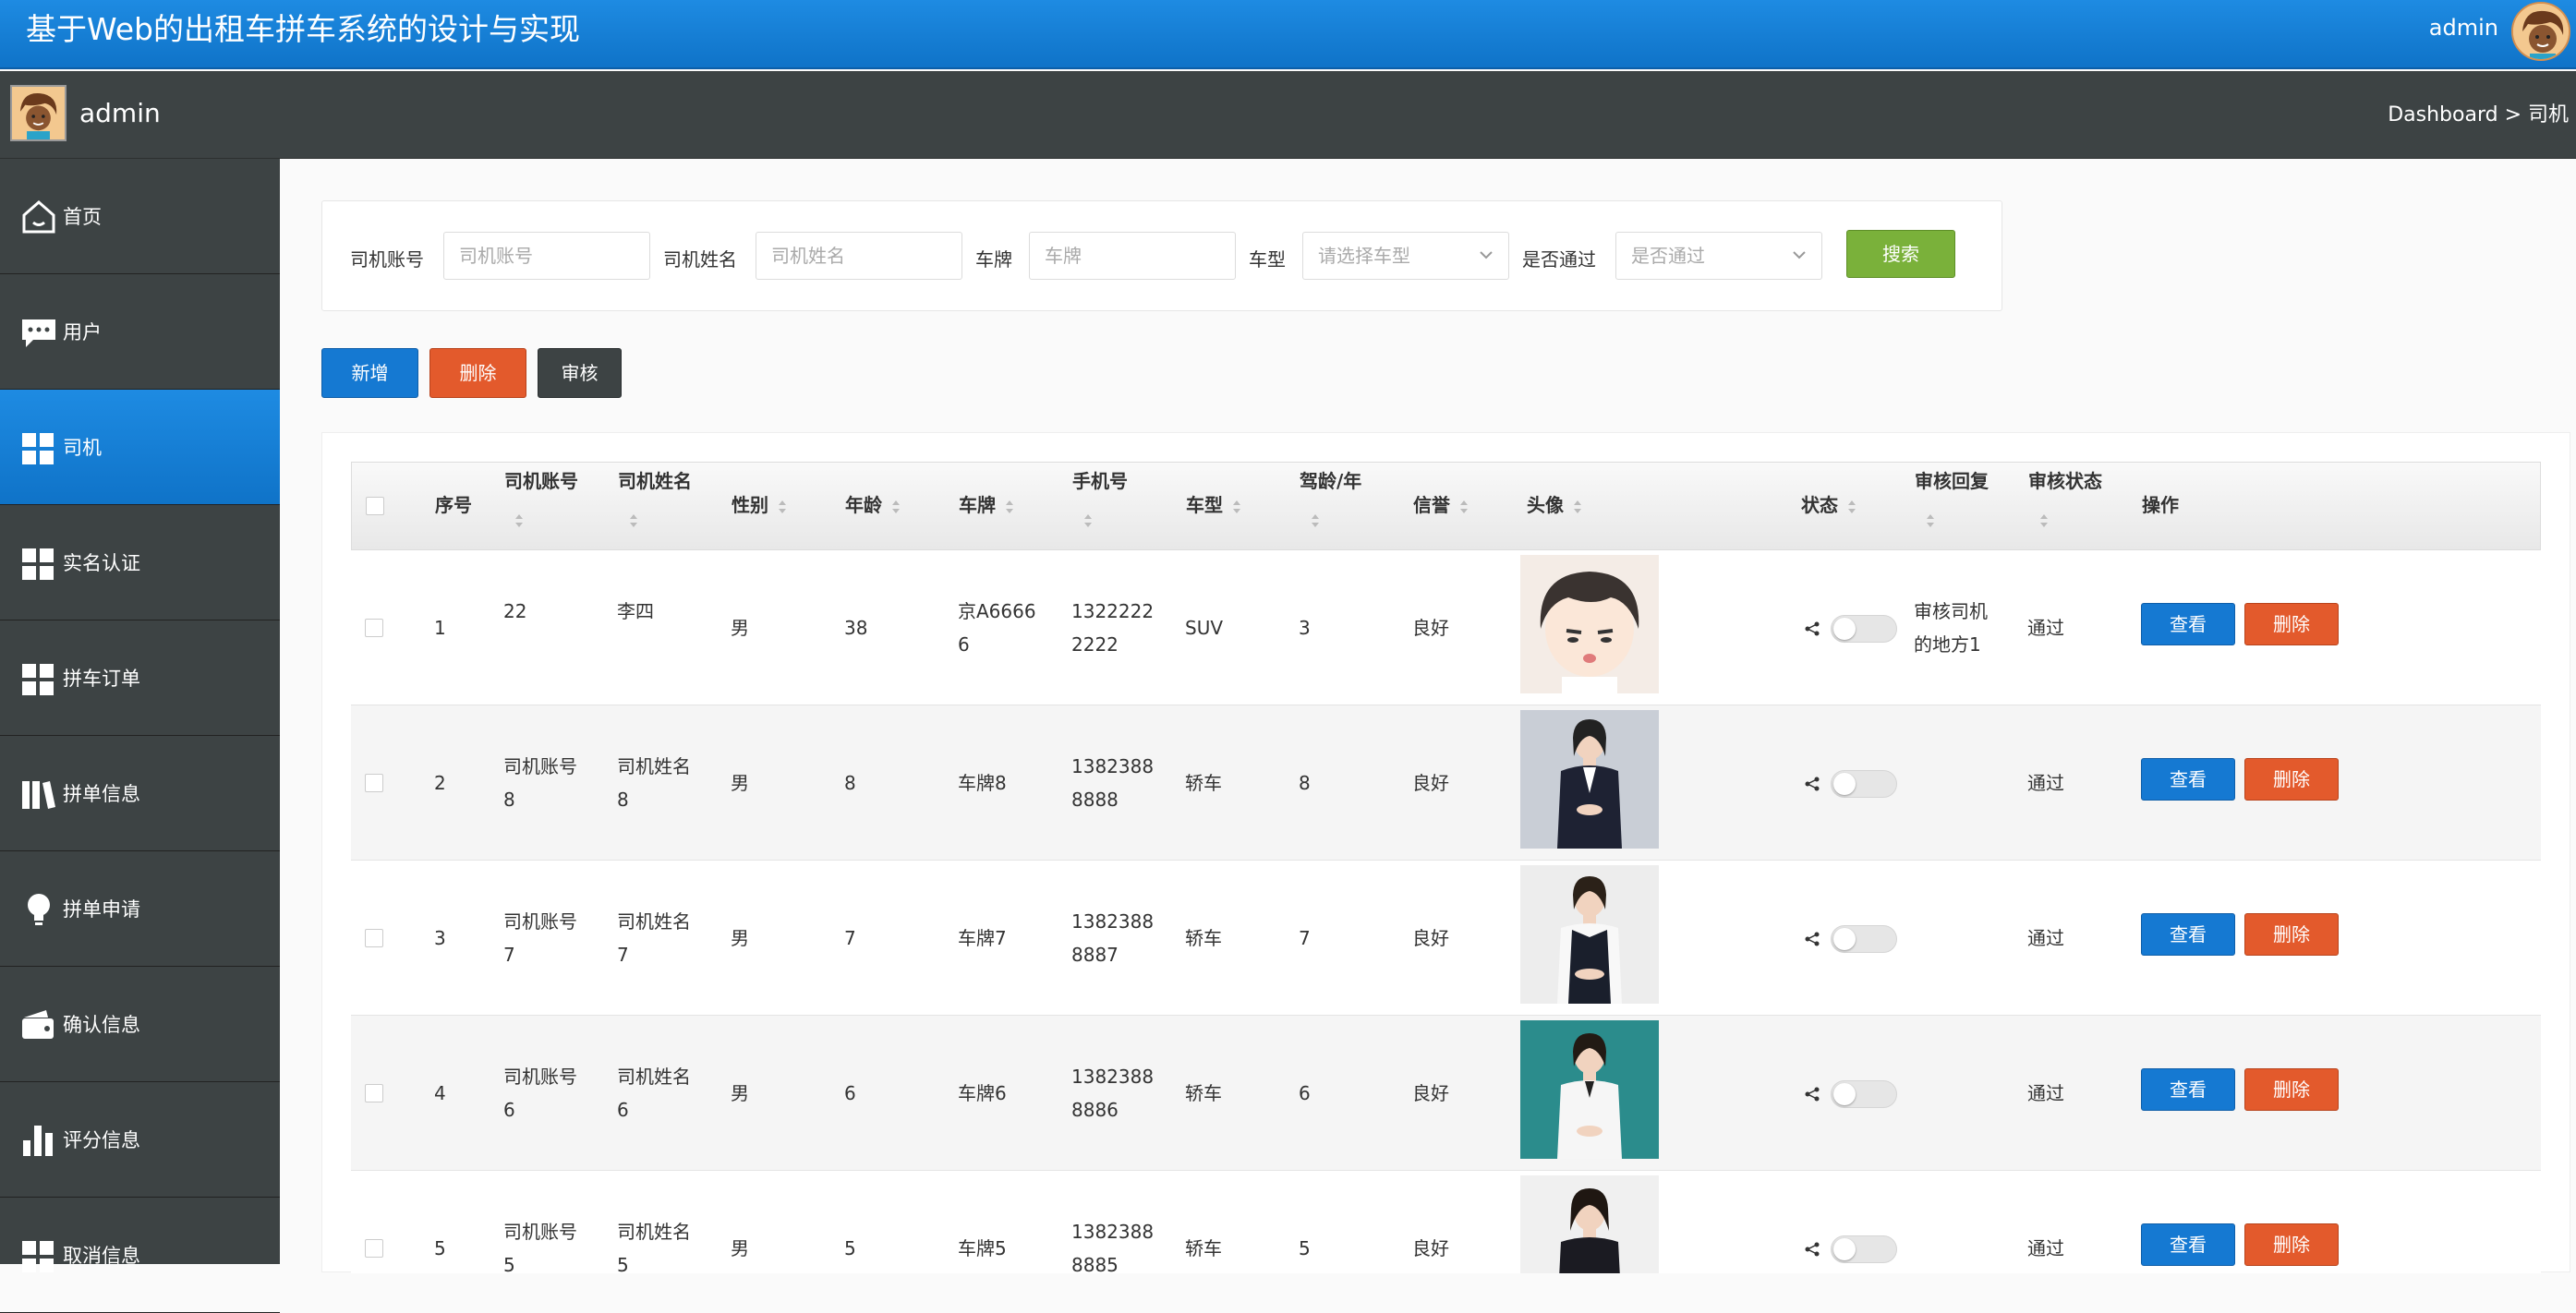  I want to click on sidebar-avatar, so click(38, 113).